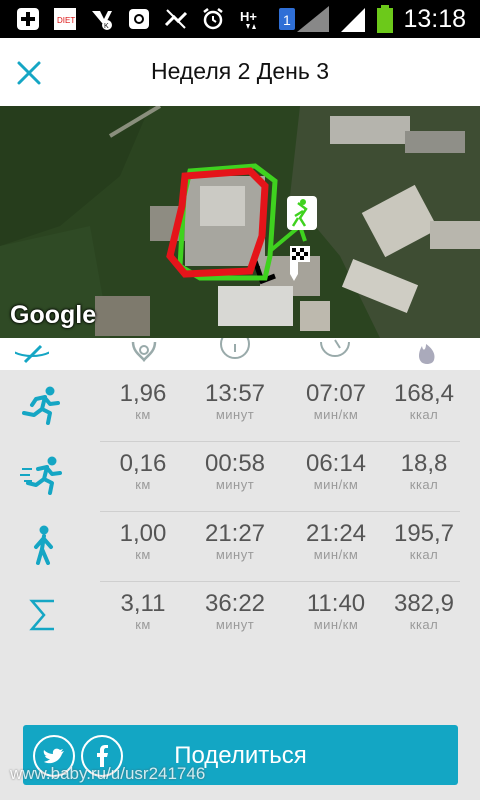  What do you see at coordinates (235, 354) in the screenshot?
I see `timer-icon` at bounding box center [235, 354].